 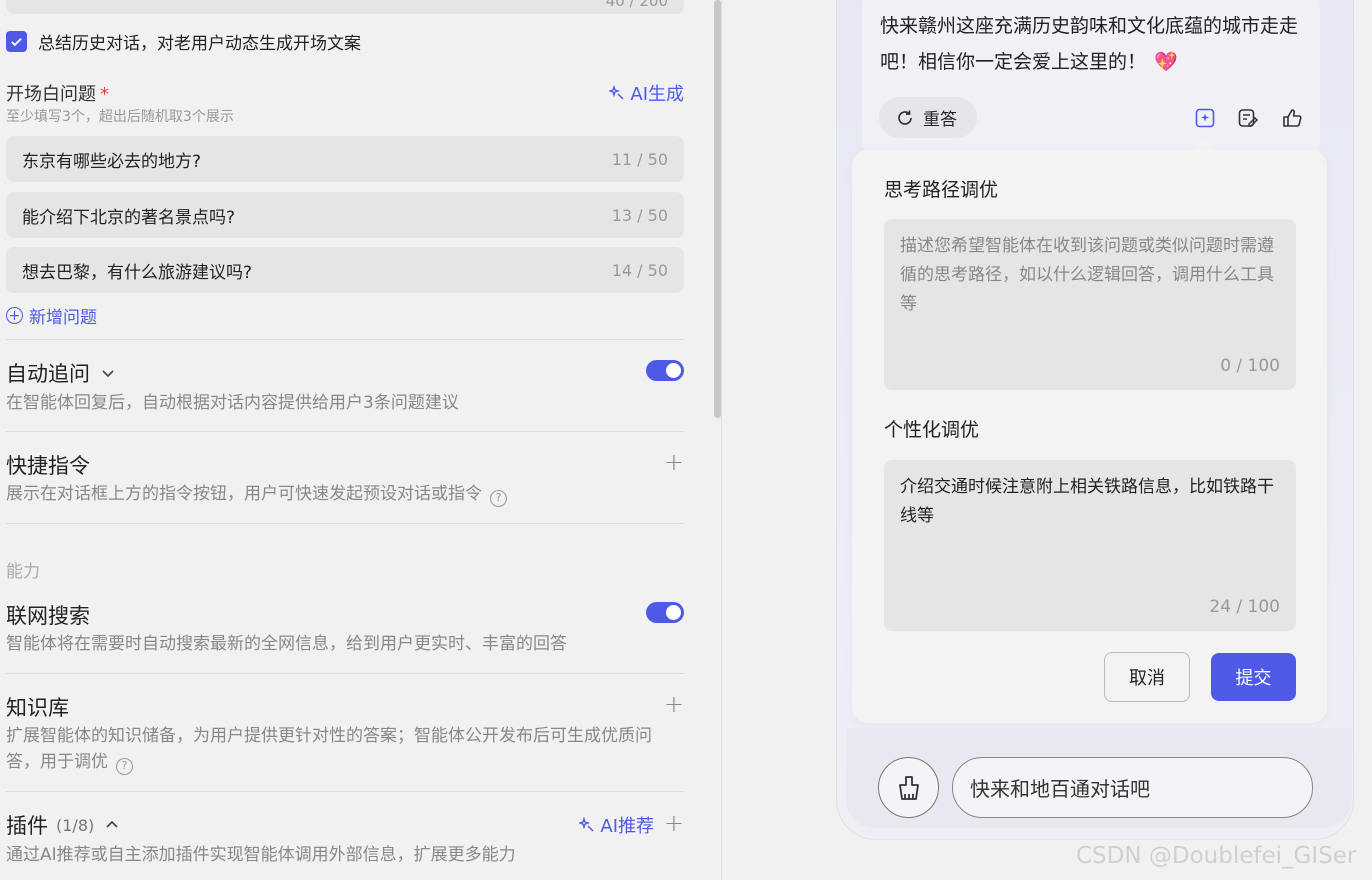 What do you see at coordinates (639, 270) in the screenshot?
I see `question-count: 14 / 50` at bounding box center [639, 270].